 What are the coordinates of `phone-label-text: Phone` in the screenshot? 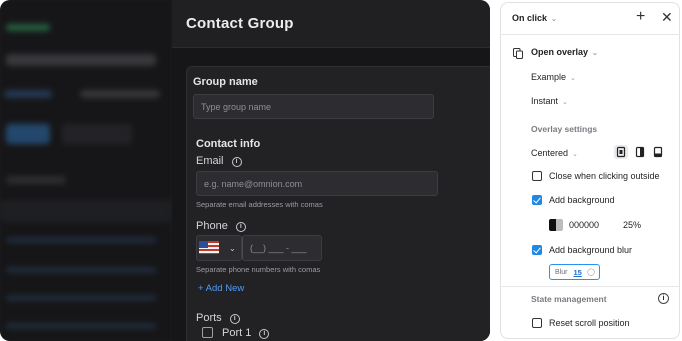 It's located at (212, 226).